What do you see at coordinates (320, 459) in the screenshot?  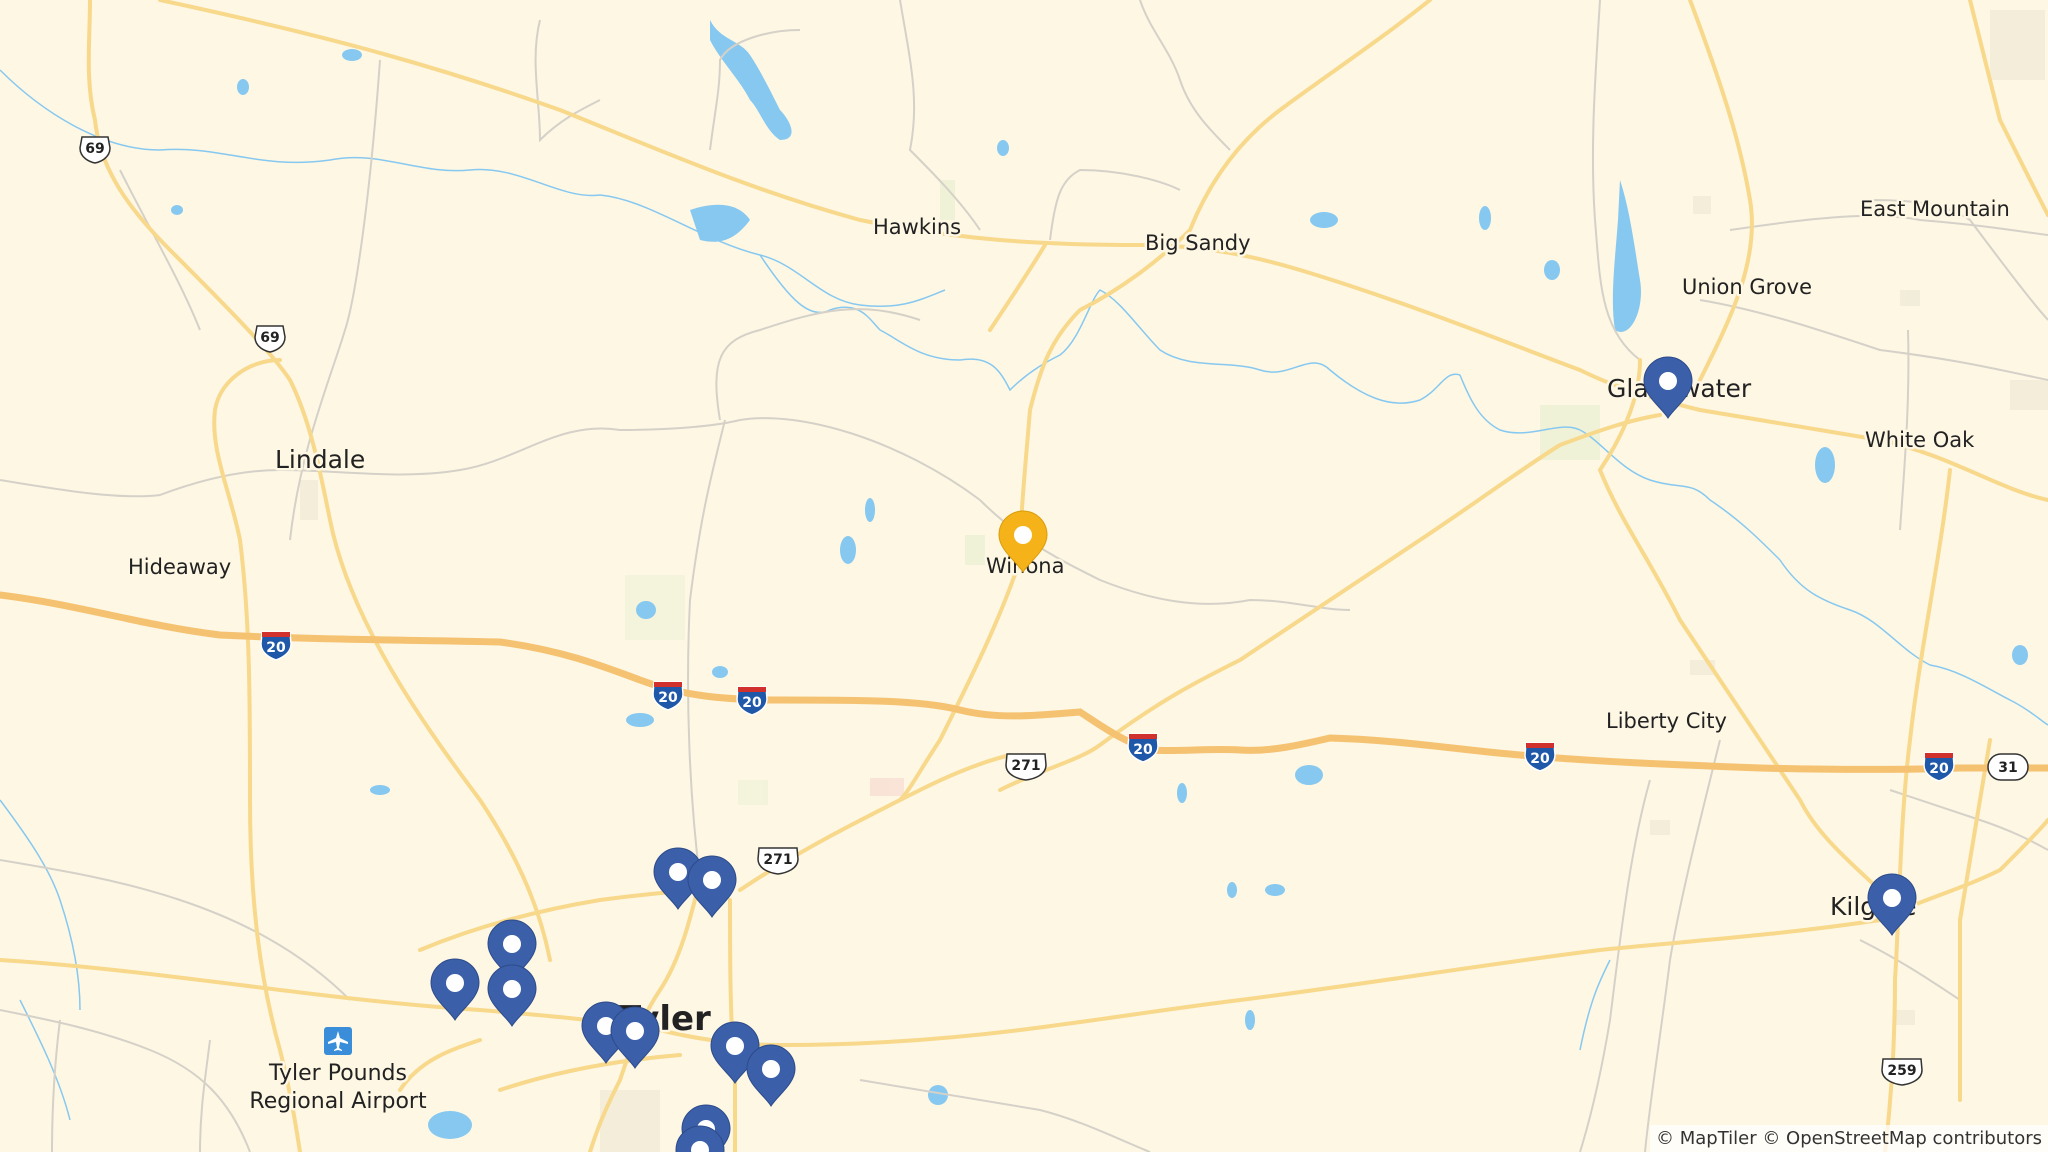 I see `label-lindale: Lindale` at bounding box center [320, 459].